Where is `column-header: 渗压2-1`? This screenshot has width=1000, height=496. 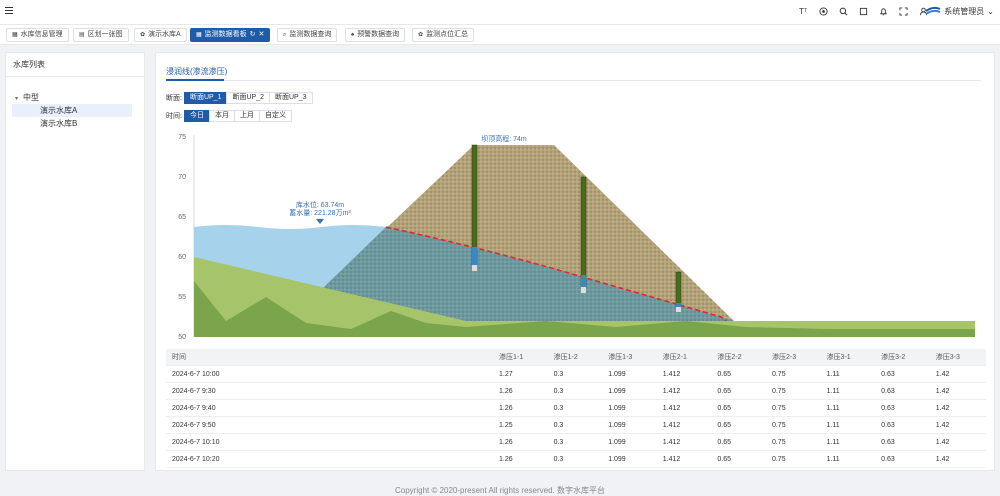
column-header: 渗压2-1 is located at coordinates (690, 357).